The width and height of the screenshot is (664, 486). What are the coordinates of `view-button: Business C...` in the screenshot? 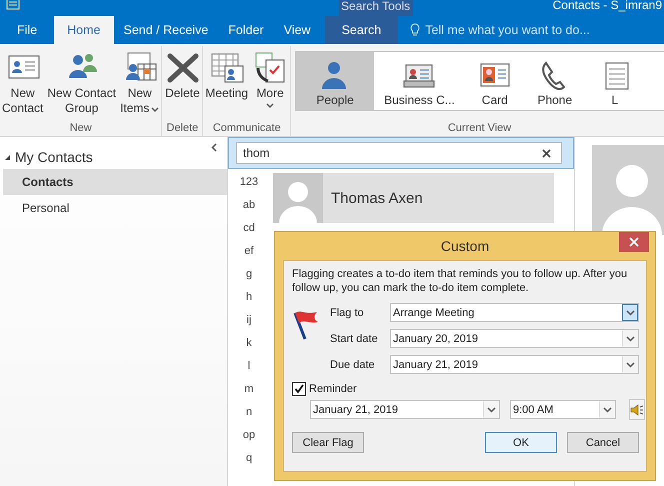 It's located at (419, 81).